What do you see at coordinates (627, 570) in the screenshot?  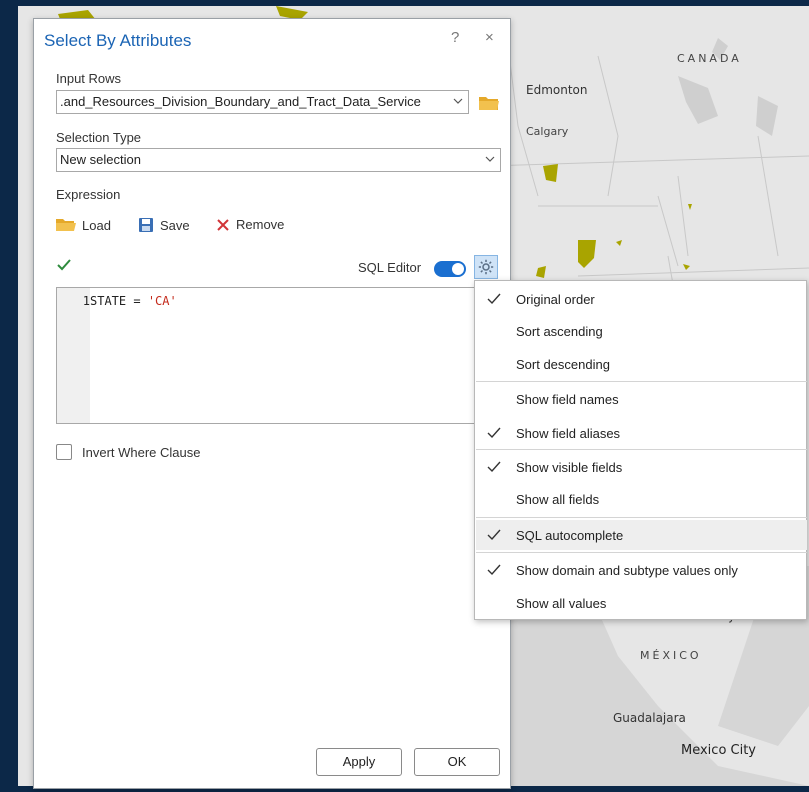 I see `menu-item-label: Show domain and subtype values only` at bounding box center [627, 570].